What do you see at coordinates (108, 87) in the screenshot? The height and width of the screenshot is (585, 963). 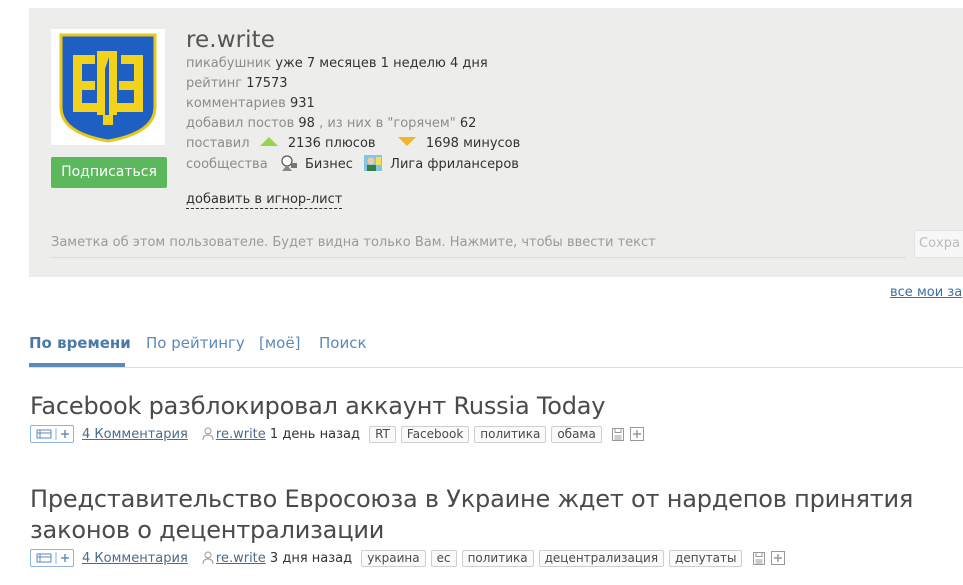 I see `user-avatar` at bounding box center [108, 87].